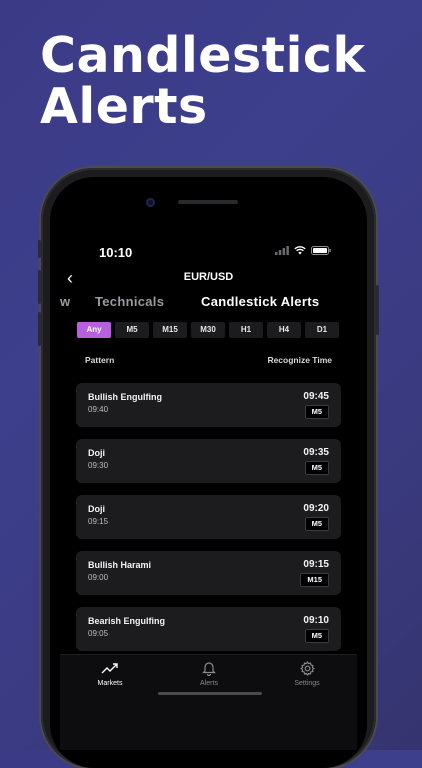  What do you see at coordinates (208, 573) in the screenshot?
I see `alert-card: Bullish Harami 09:00 09:15 M15` at bounding box center [208, 573].